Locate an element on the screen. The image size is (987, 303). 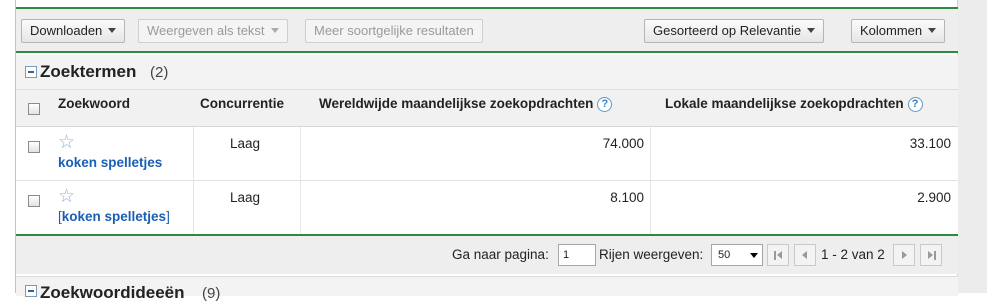
next-page-button is located at coordinates (904, 255).